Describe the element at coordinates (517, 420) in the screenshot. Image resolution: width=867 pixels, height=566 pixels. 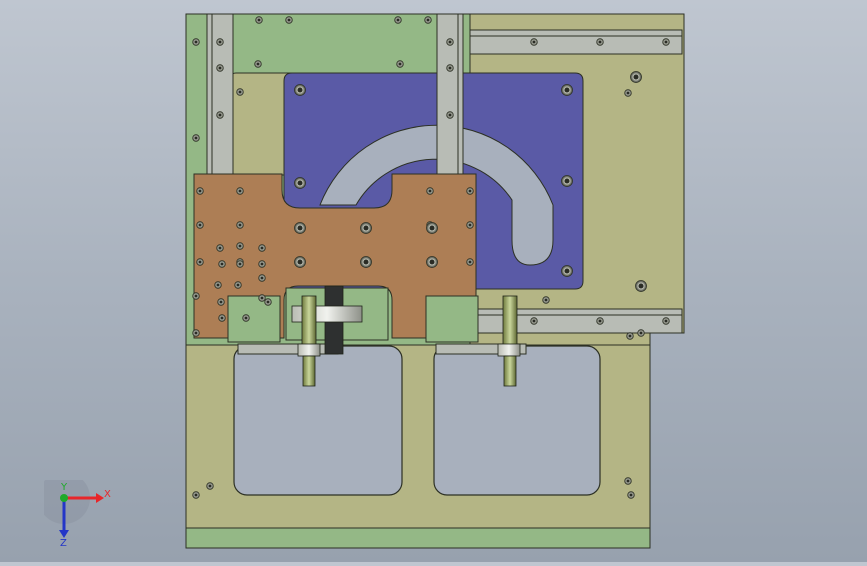
I see `lower-window-right` at that location.